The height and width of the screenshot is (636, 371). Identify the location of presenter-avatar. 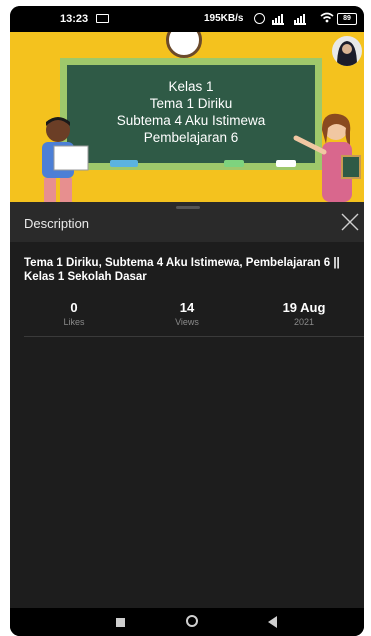
(347, 51).